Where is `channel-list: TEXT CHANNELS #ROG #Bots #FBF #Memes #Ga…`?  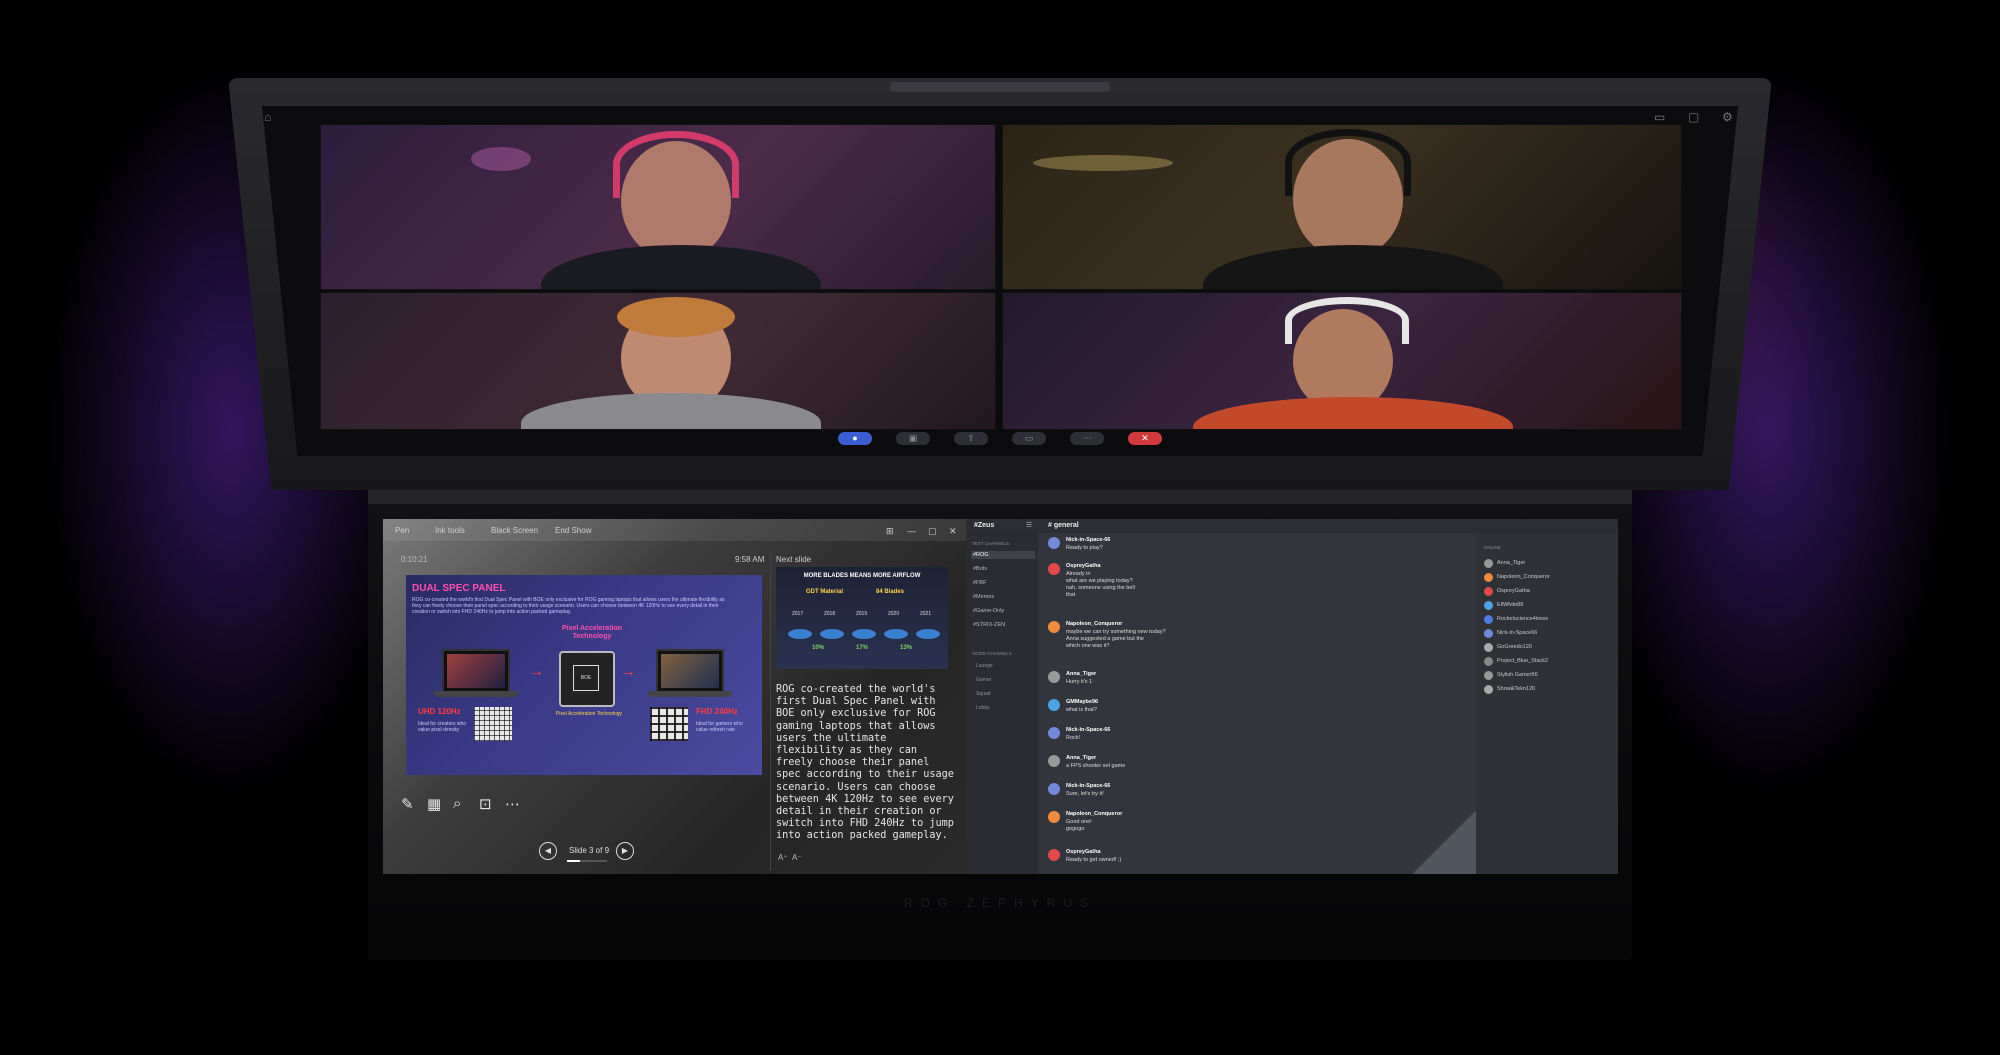 channel-list: TEXT CHANNELS #ROG #Bots #FBF #Memes #Ga… is located at coordinates (1002, 703).